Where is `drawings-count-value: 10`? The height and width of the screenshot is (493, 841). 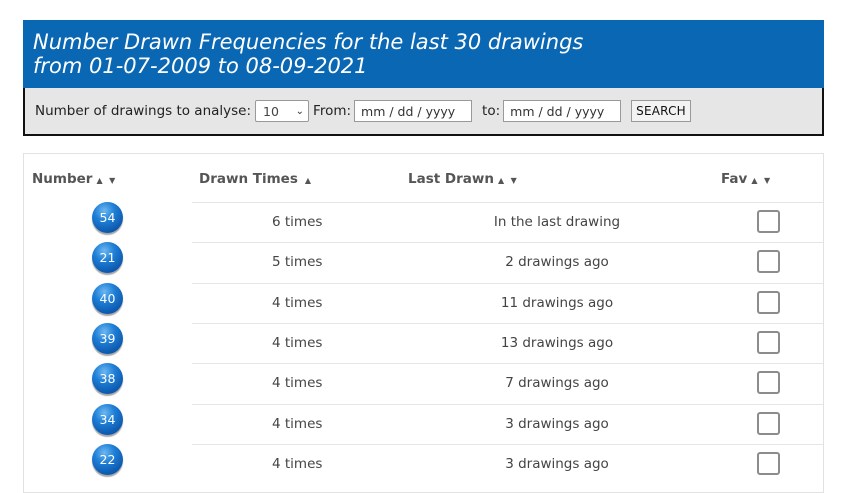 drawings-count-value: 10 is located at coordinates (271, 111).